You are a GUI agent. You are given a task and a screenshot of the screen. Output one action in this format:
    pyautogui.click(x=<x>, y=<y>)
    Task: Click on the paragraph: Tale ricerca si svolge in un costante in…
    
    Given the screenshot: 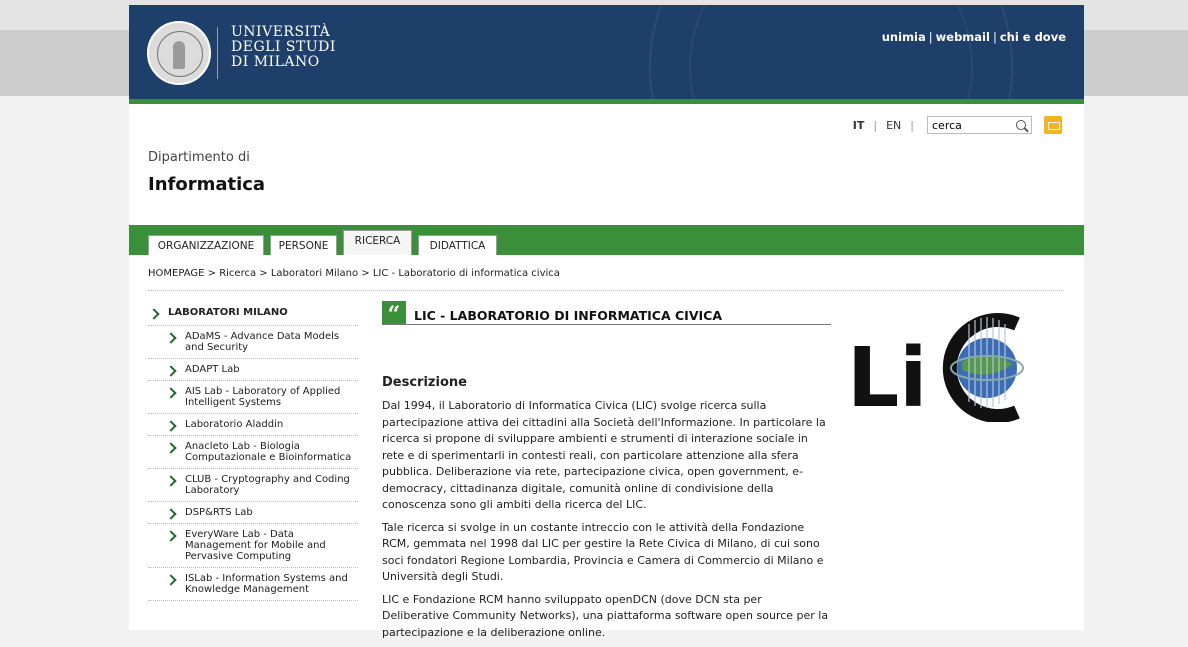 What is the action you would take?
    pyautogui.click(x=603, y=552)
    